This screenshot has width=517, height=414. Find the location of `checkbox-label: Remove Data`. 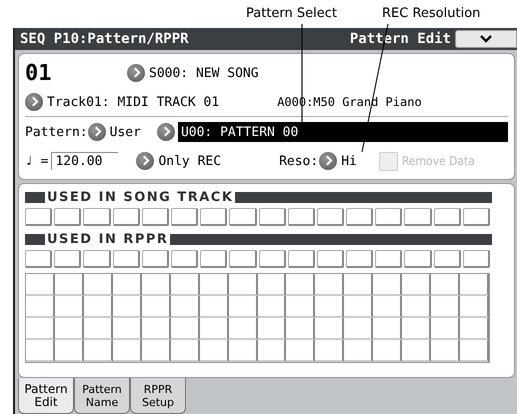

checkbox-label: Remove Data is located at coordinates (438, 161).